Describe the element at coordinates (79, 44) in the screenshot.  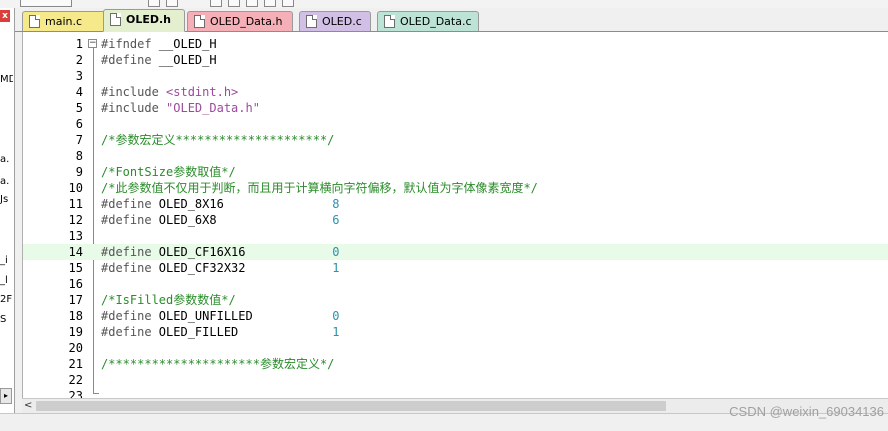
I see `line-number: 1` at that location.